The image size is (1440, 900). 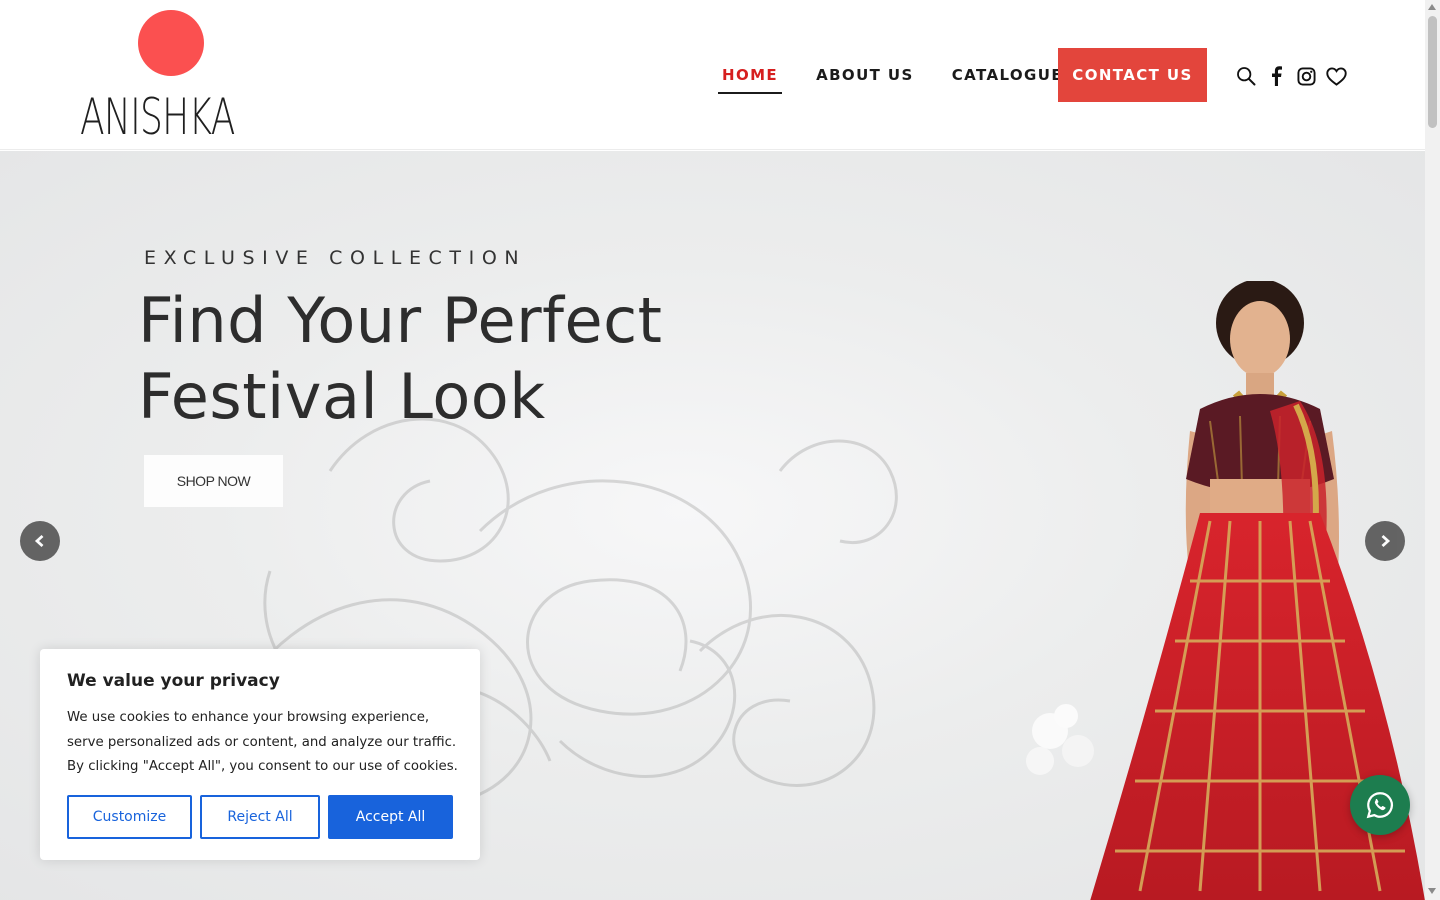 I want to click on instagram-icon, so click(x=1306, y=76).